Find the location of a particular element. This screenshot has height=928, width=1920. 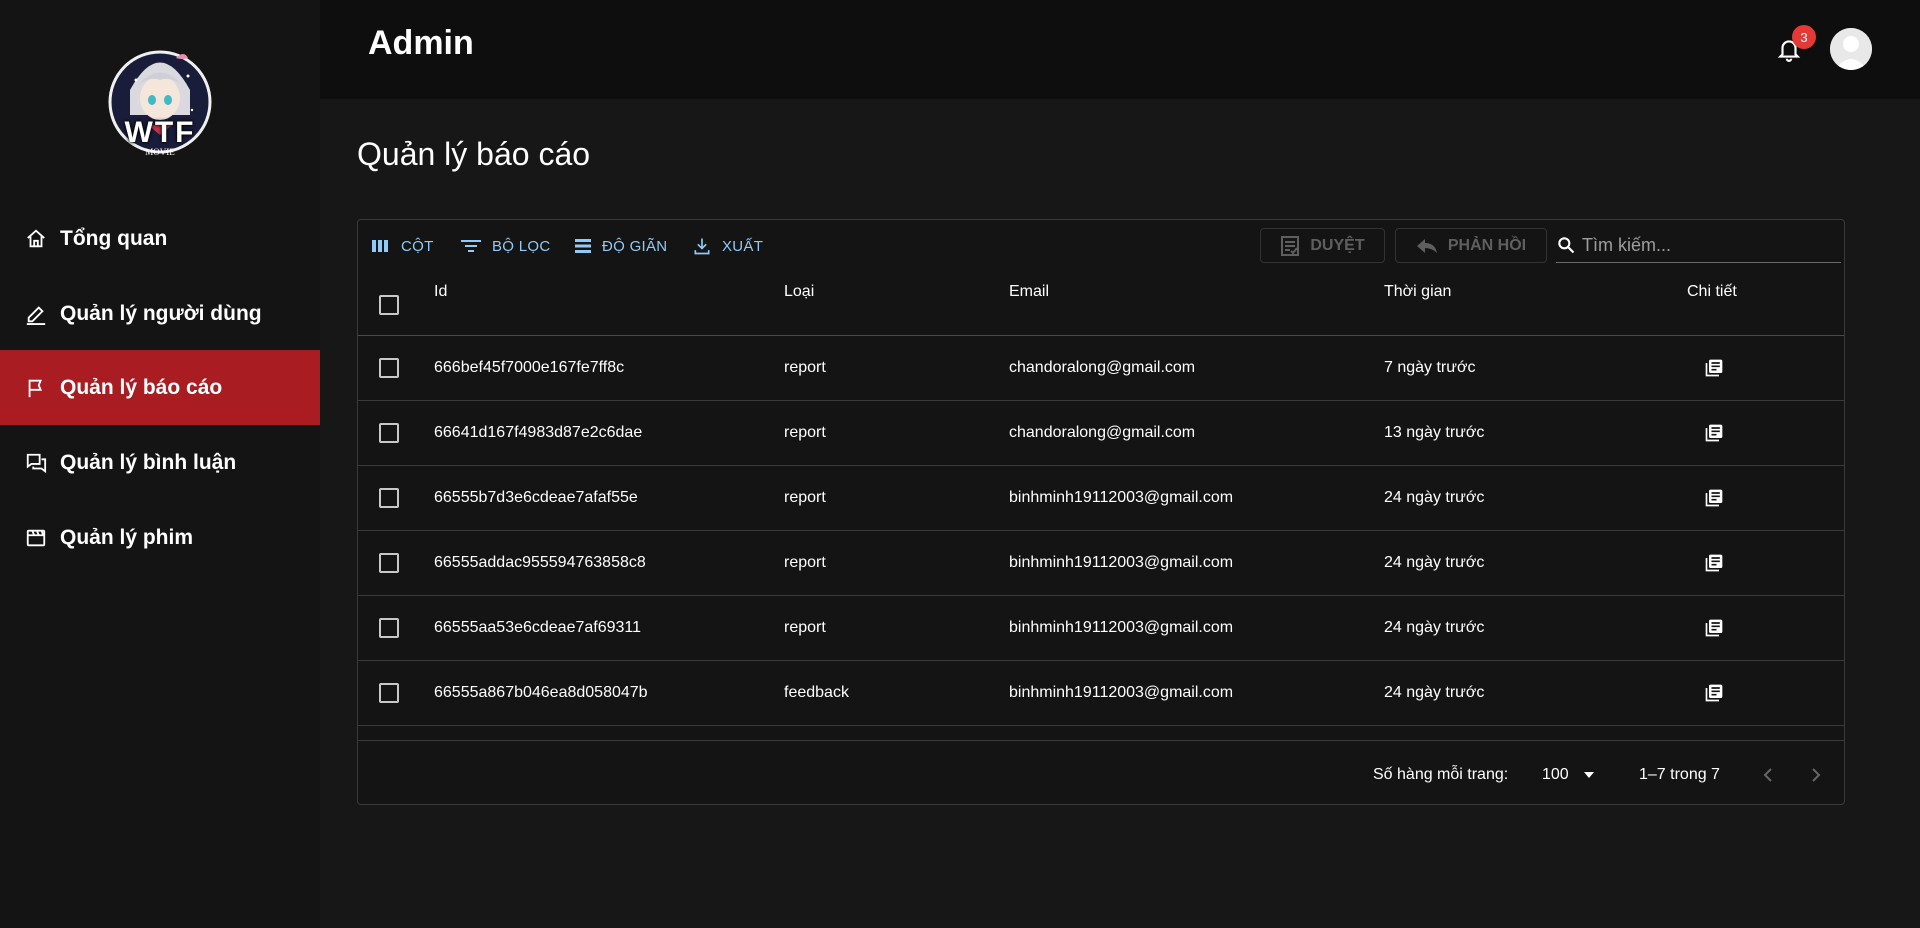

filter-label: BỘ LỌC is located at coordinates (521, 246).